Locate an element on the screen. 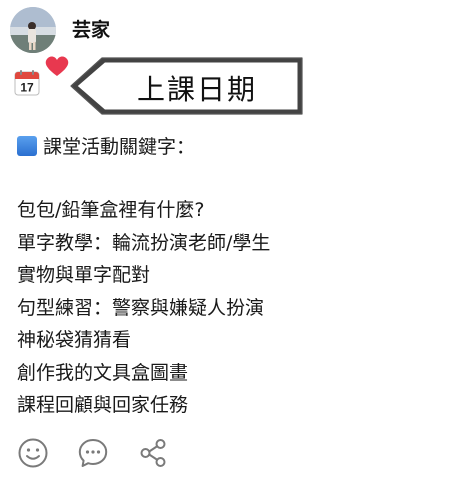  date-tag: 上課日期 is located at coordinates (176, 86).